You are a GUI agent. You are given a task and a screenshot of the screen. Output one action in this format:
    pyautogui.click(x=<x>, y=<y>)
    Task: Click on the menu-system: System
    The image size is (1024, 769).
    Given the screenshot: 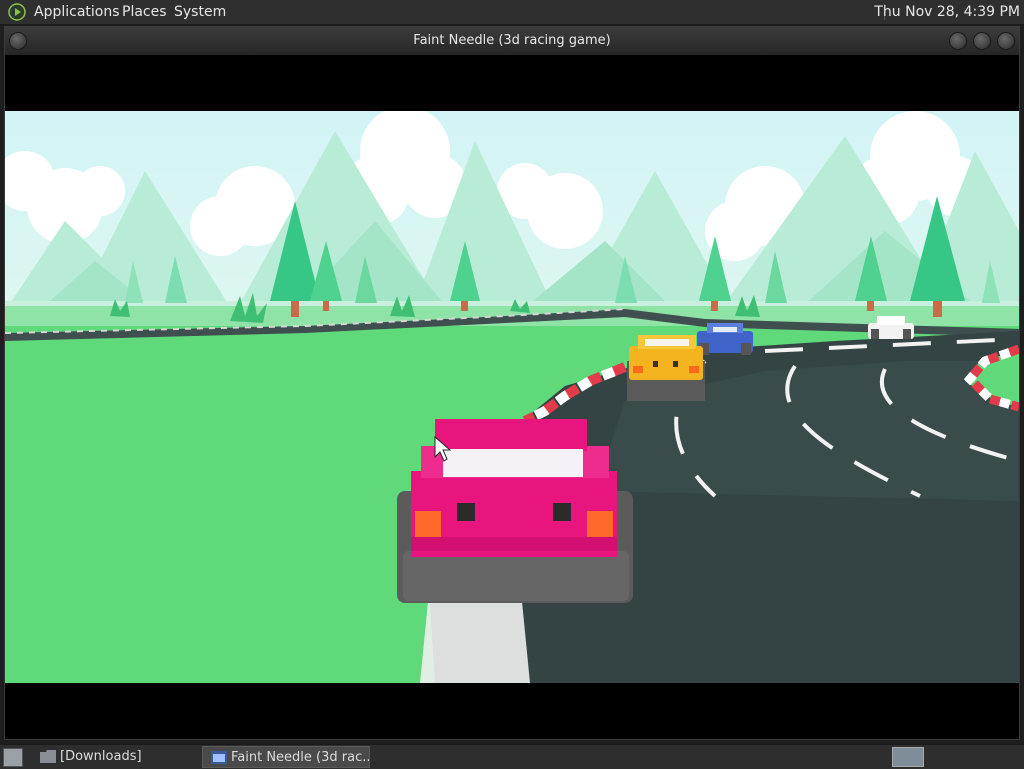 What is the action you would take?
    pyautogui.click(x=200, y=12)
    